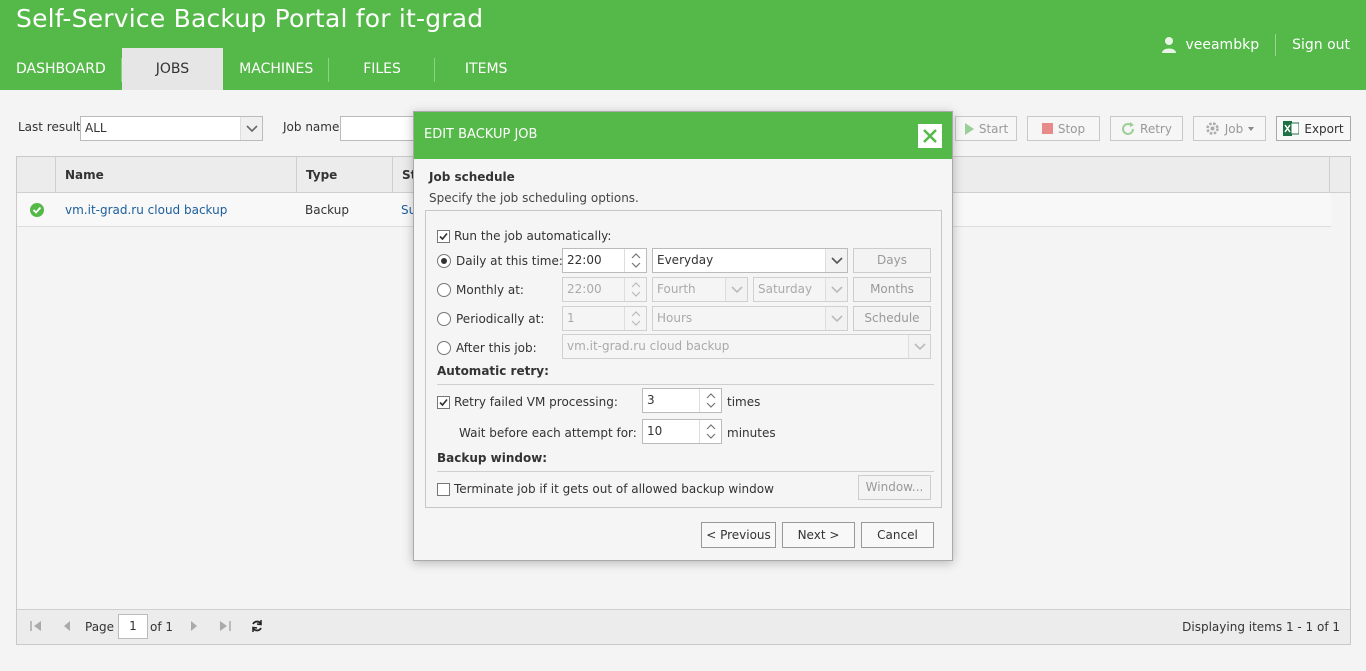 The width and height of the screenshot is (1366, 671). What do you see at coordinates (746, 346) in the screenshot?
I see `after-job-select: vm.it-grad.ru cloud backup` at bounding box center [746, 346].